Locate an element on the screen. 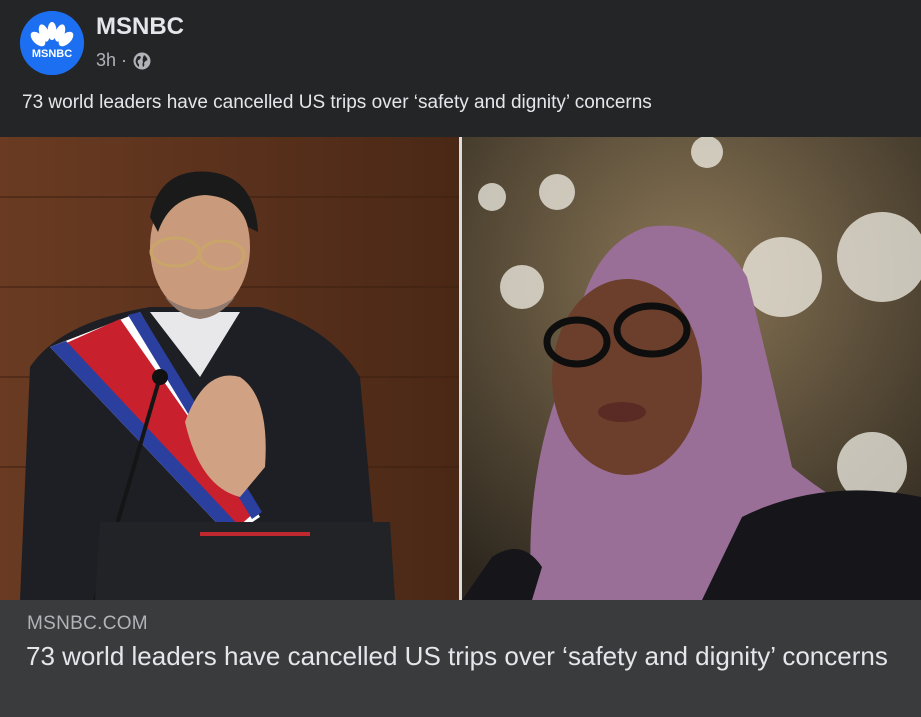 The height and width of the screenshot is (717, 921). avatar: MSNBC is located at coordinates (52, 43).